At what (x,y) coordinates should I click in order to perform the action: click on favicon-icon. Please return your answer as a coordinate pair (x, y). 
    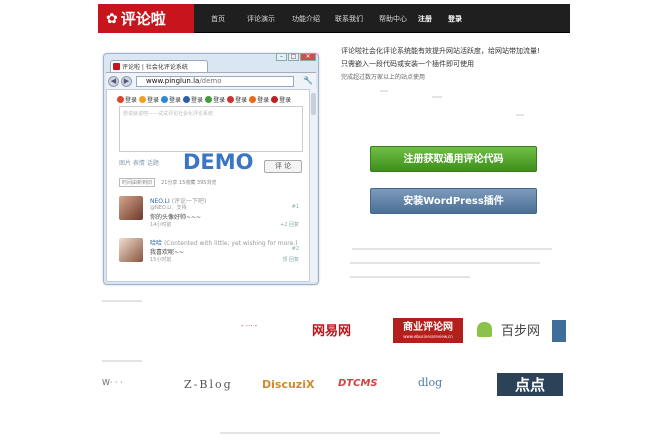
    Looking at the image, I should click on (116, 66).